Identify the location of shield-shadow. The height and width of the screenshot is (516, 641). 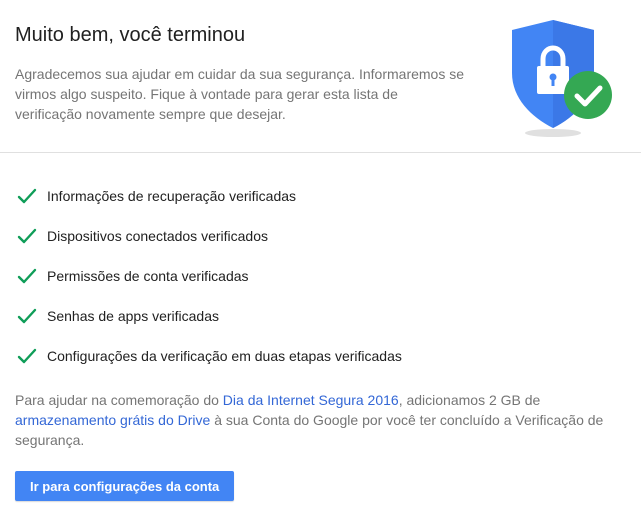
(553, 133).